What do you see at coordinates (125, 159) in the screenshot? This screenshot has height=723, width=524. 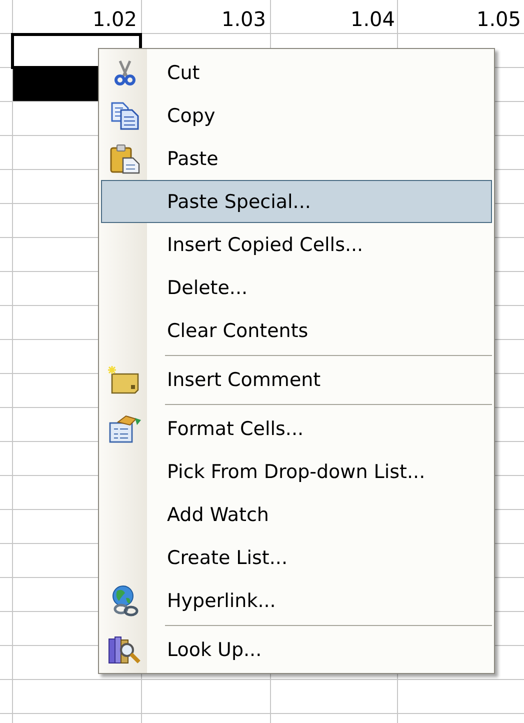 I see `clipboard-icon` at bounding box center [125, 159].